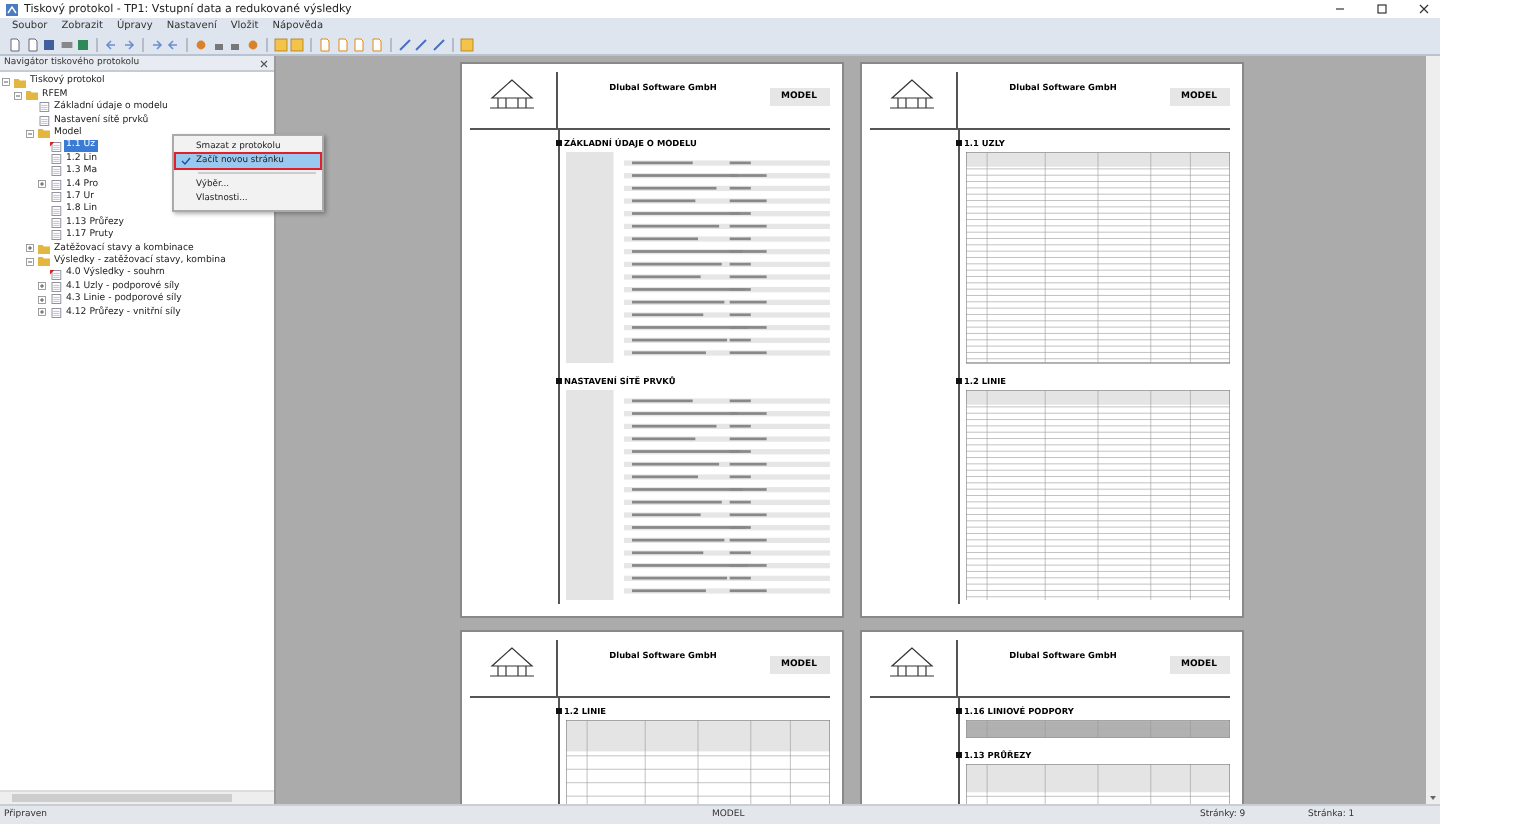  I want to click on folder-icon, so click(43, 133).